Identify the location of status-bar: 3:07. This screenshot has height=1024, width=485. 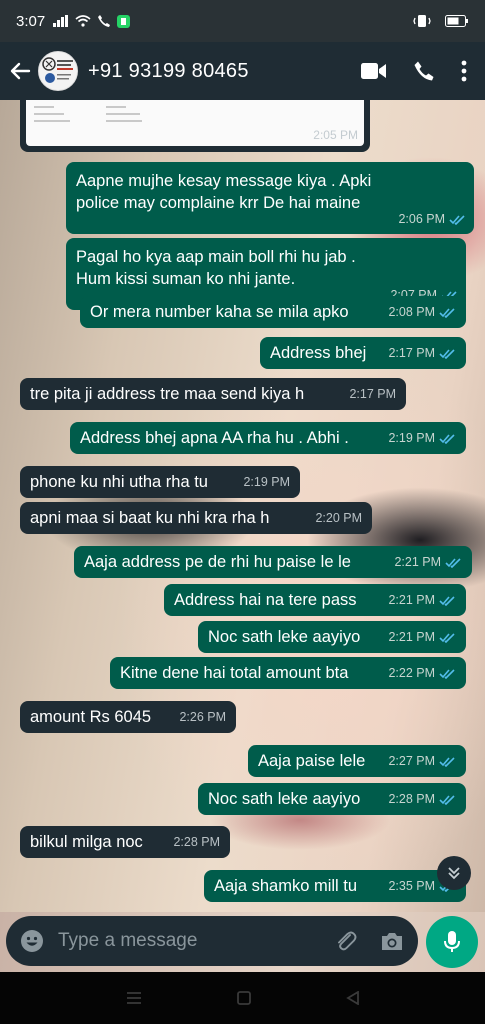
(242, 21).